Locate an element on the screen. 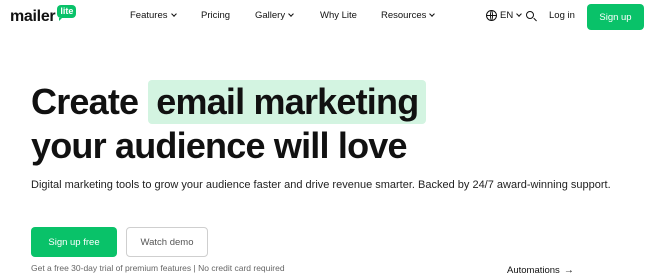 The image size is (650, 279). nav-item-label: Why Lite is located at coordinates (338, 15).